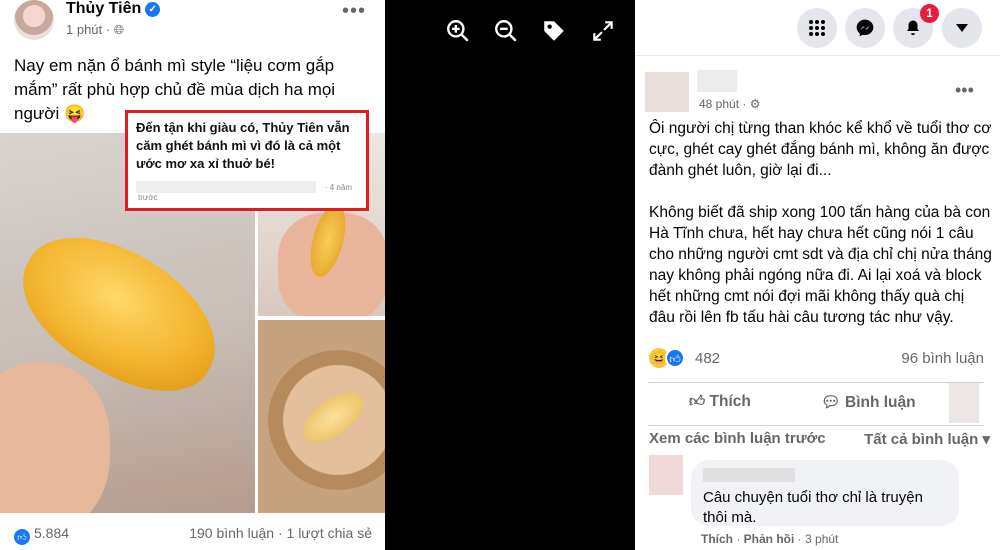  What do you see at coordinates (506, 31) in the screenshot?
I see `zoom-out-icon` at bounding box center [506, 31].